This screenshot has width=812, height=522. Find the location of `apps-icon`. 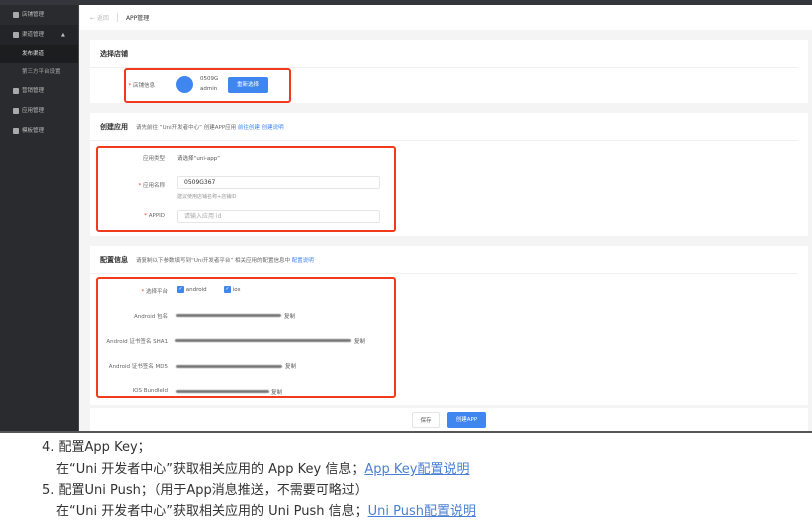

apps-icon is located at coordinates (16, 111).